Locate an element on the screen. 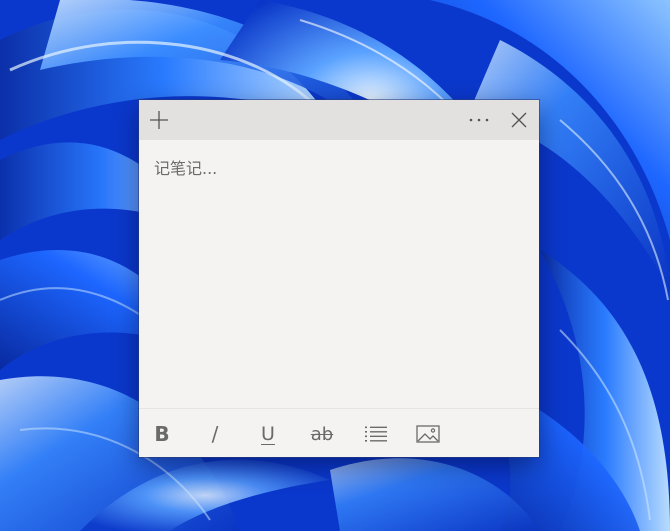 This screenshot has height=531, width=670. bulleted-list-icon is located at coordinates (376, 434).